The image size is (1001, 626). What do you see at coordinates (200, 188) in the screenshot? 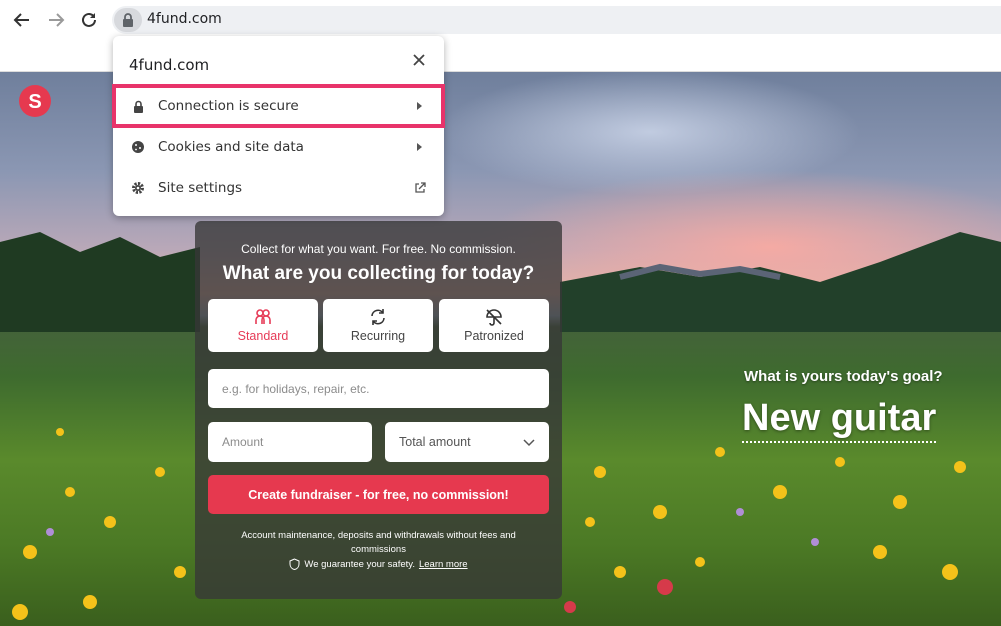
I see `site-settings-label: Site settings` at bounding box center [200, 188].